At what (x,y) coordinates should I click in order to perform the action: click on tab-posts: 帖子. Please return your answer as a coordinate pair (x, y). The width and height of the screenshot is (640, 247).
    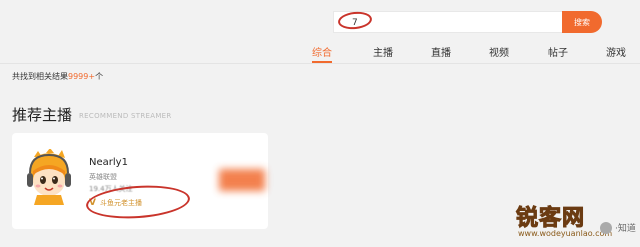
    Looking at the image, I should click on (558, 51).